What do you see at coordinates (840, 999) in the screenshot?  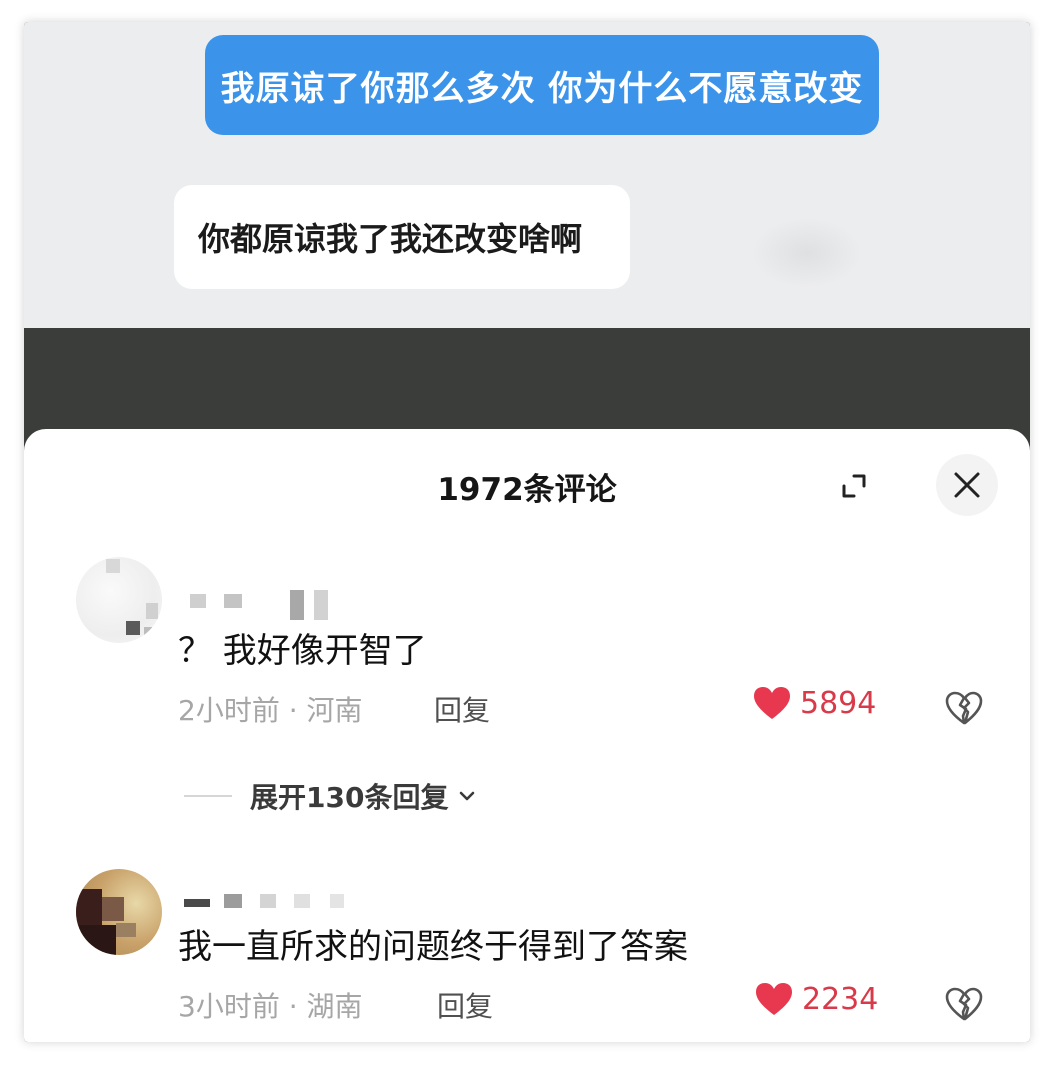 I see `like-count: 2234` at bounding box center [840, 999].